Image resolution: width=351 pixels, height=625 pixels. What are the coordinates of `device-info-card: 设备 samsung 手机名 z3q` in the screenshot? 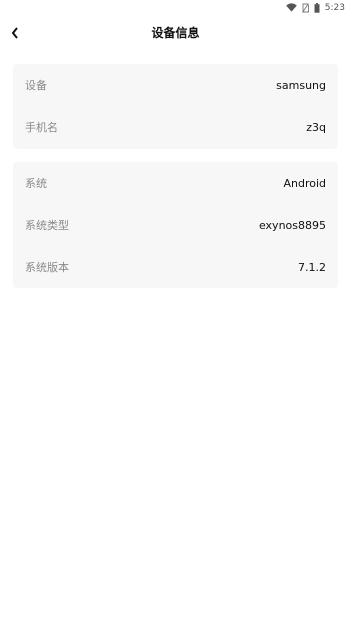 It's located at (175, 106).